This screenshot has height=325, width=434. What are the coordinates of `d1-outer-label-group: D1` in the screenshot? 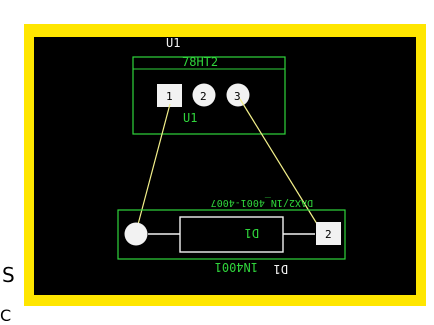 It's located at (281, 269).